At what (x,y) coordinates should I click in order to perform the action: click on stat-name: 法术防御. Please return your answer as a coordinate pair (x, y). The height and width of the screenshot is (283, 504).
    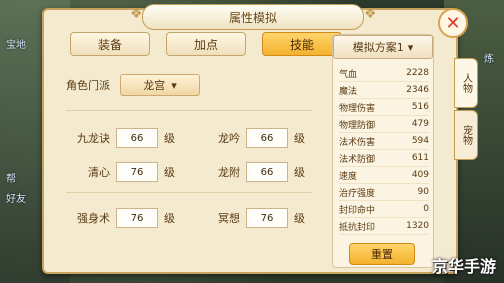
    Looking at the image, I should click on (357, 159).